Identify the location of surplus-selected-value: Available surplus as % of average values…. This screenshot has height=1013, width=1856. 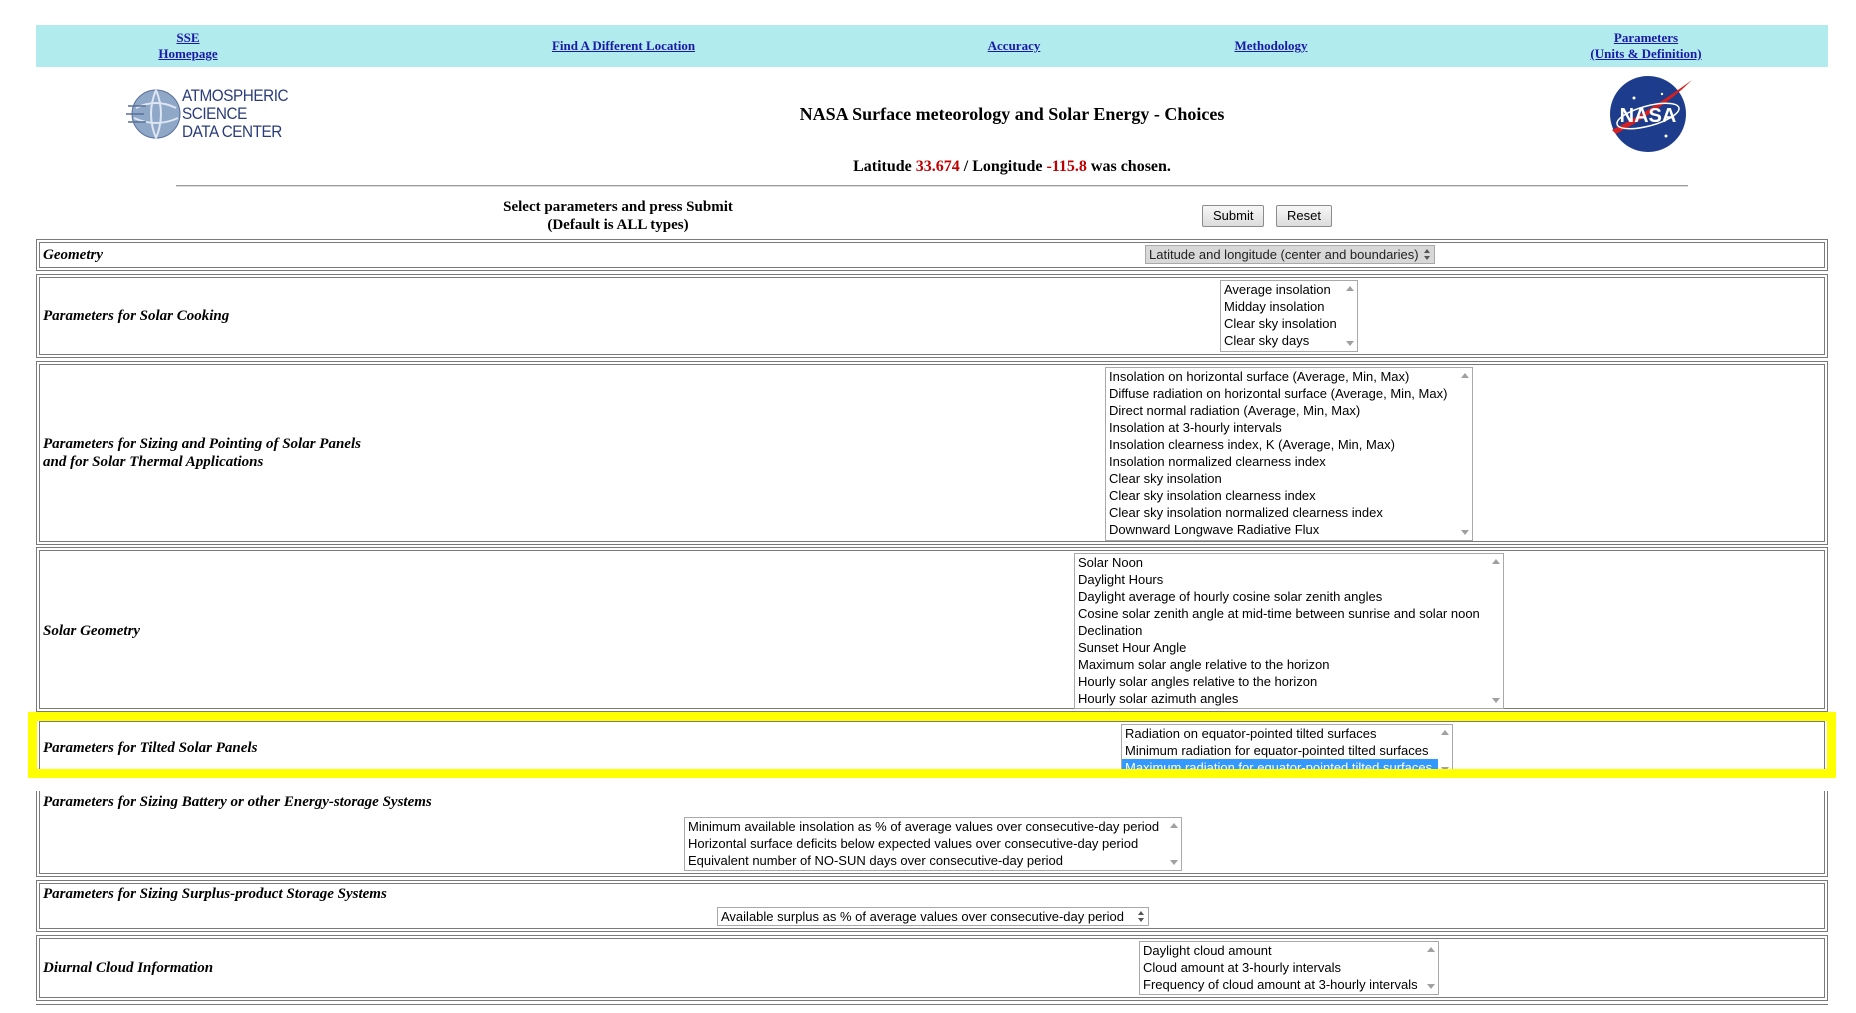
(922, 916).